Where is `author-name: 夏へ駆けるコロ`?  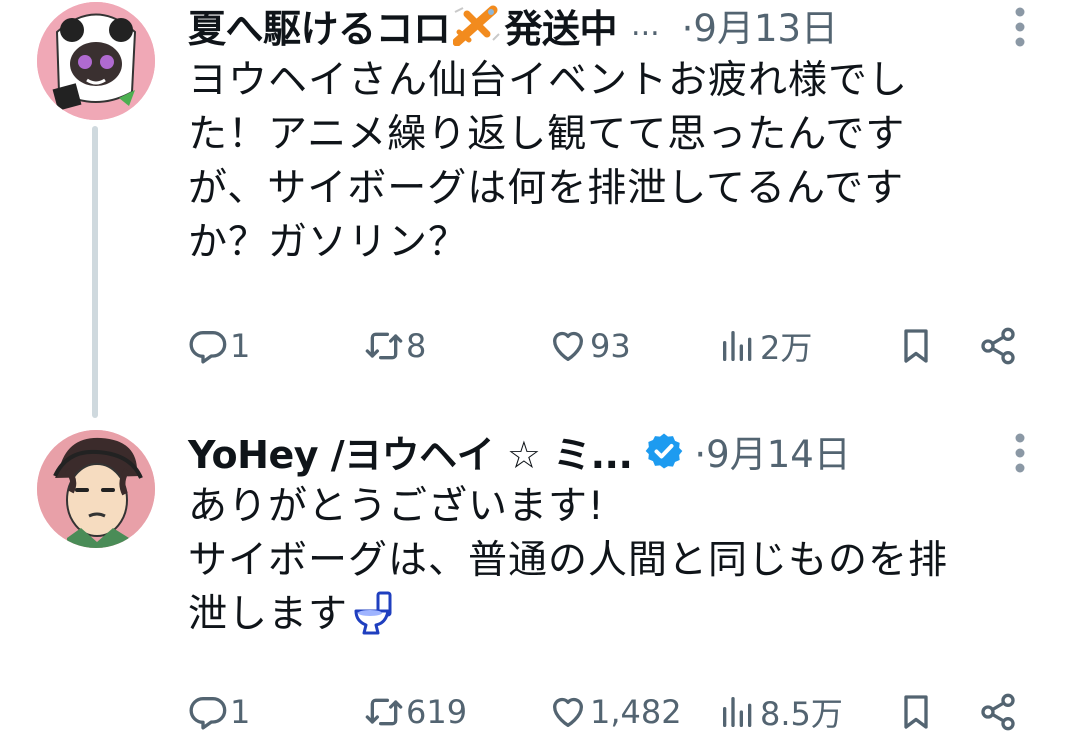
author-name: 夏へ駆けるコロ is located at coordinates (319, 26).